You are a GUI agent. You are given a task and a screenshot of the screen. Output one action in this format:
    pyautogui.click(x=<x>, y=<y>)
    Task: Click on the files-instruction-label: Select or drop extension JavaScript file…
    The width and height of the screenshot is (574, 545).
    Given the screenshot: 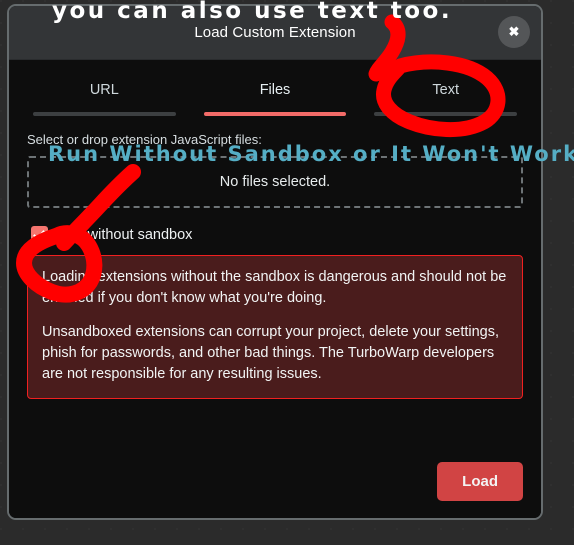 What is the action you would take?
    pyautogui.click(x=144, y=139)
    